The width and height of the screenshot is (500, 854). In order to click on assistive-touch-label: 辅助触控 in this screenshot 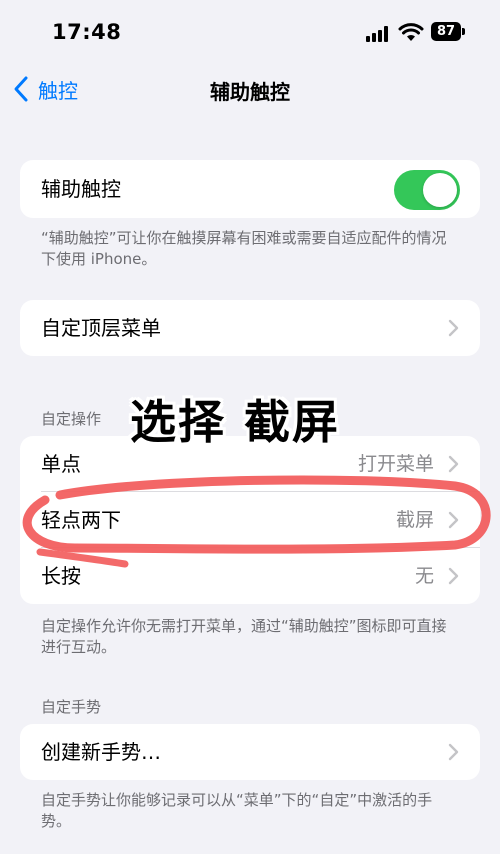, I will do `click(81, 189)`.